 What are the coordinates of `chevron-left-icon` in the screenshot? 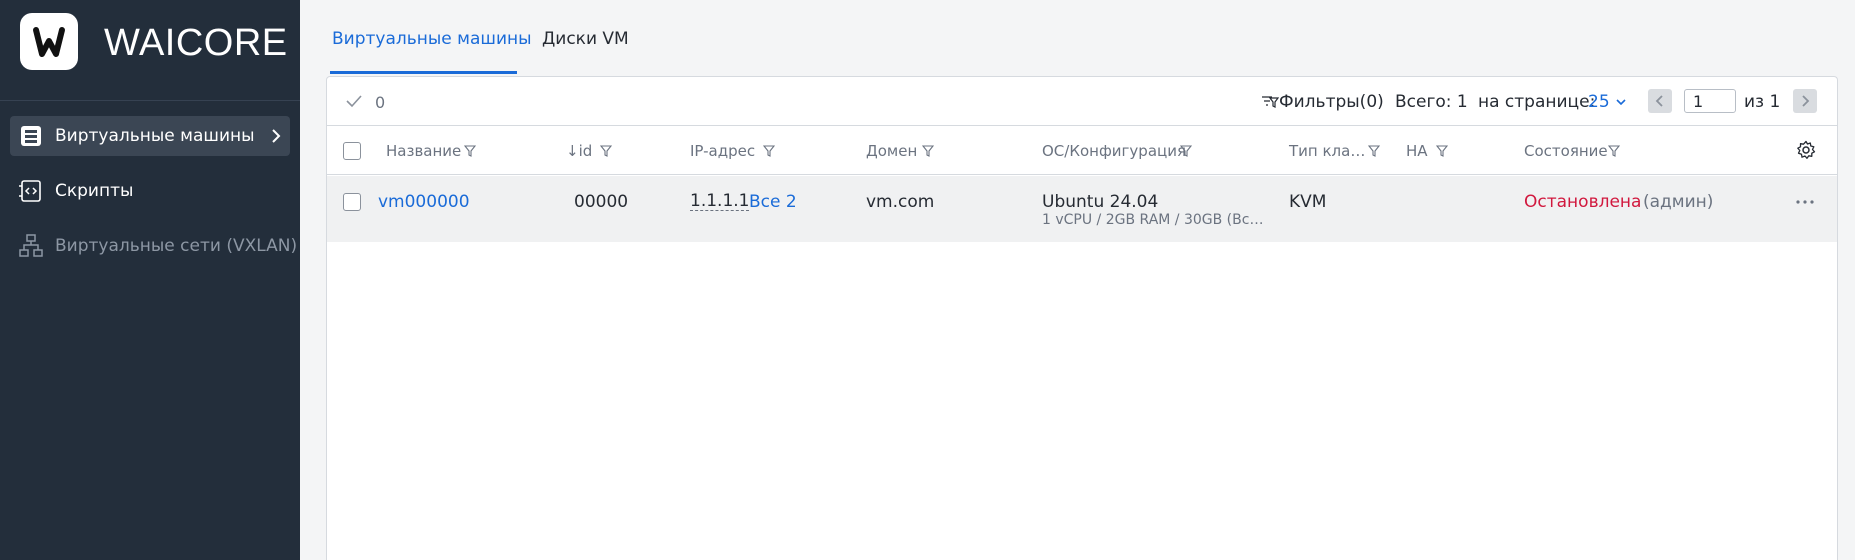 It's located at (1659, 101).